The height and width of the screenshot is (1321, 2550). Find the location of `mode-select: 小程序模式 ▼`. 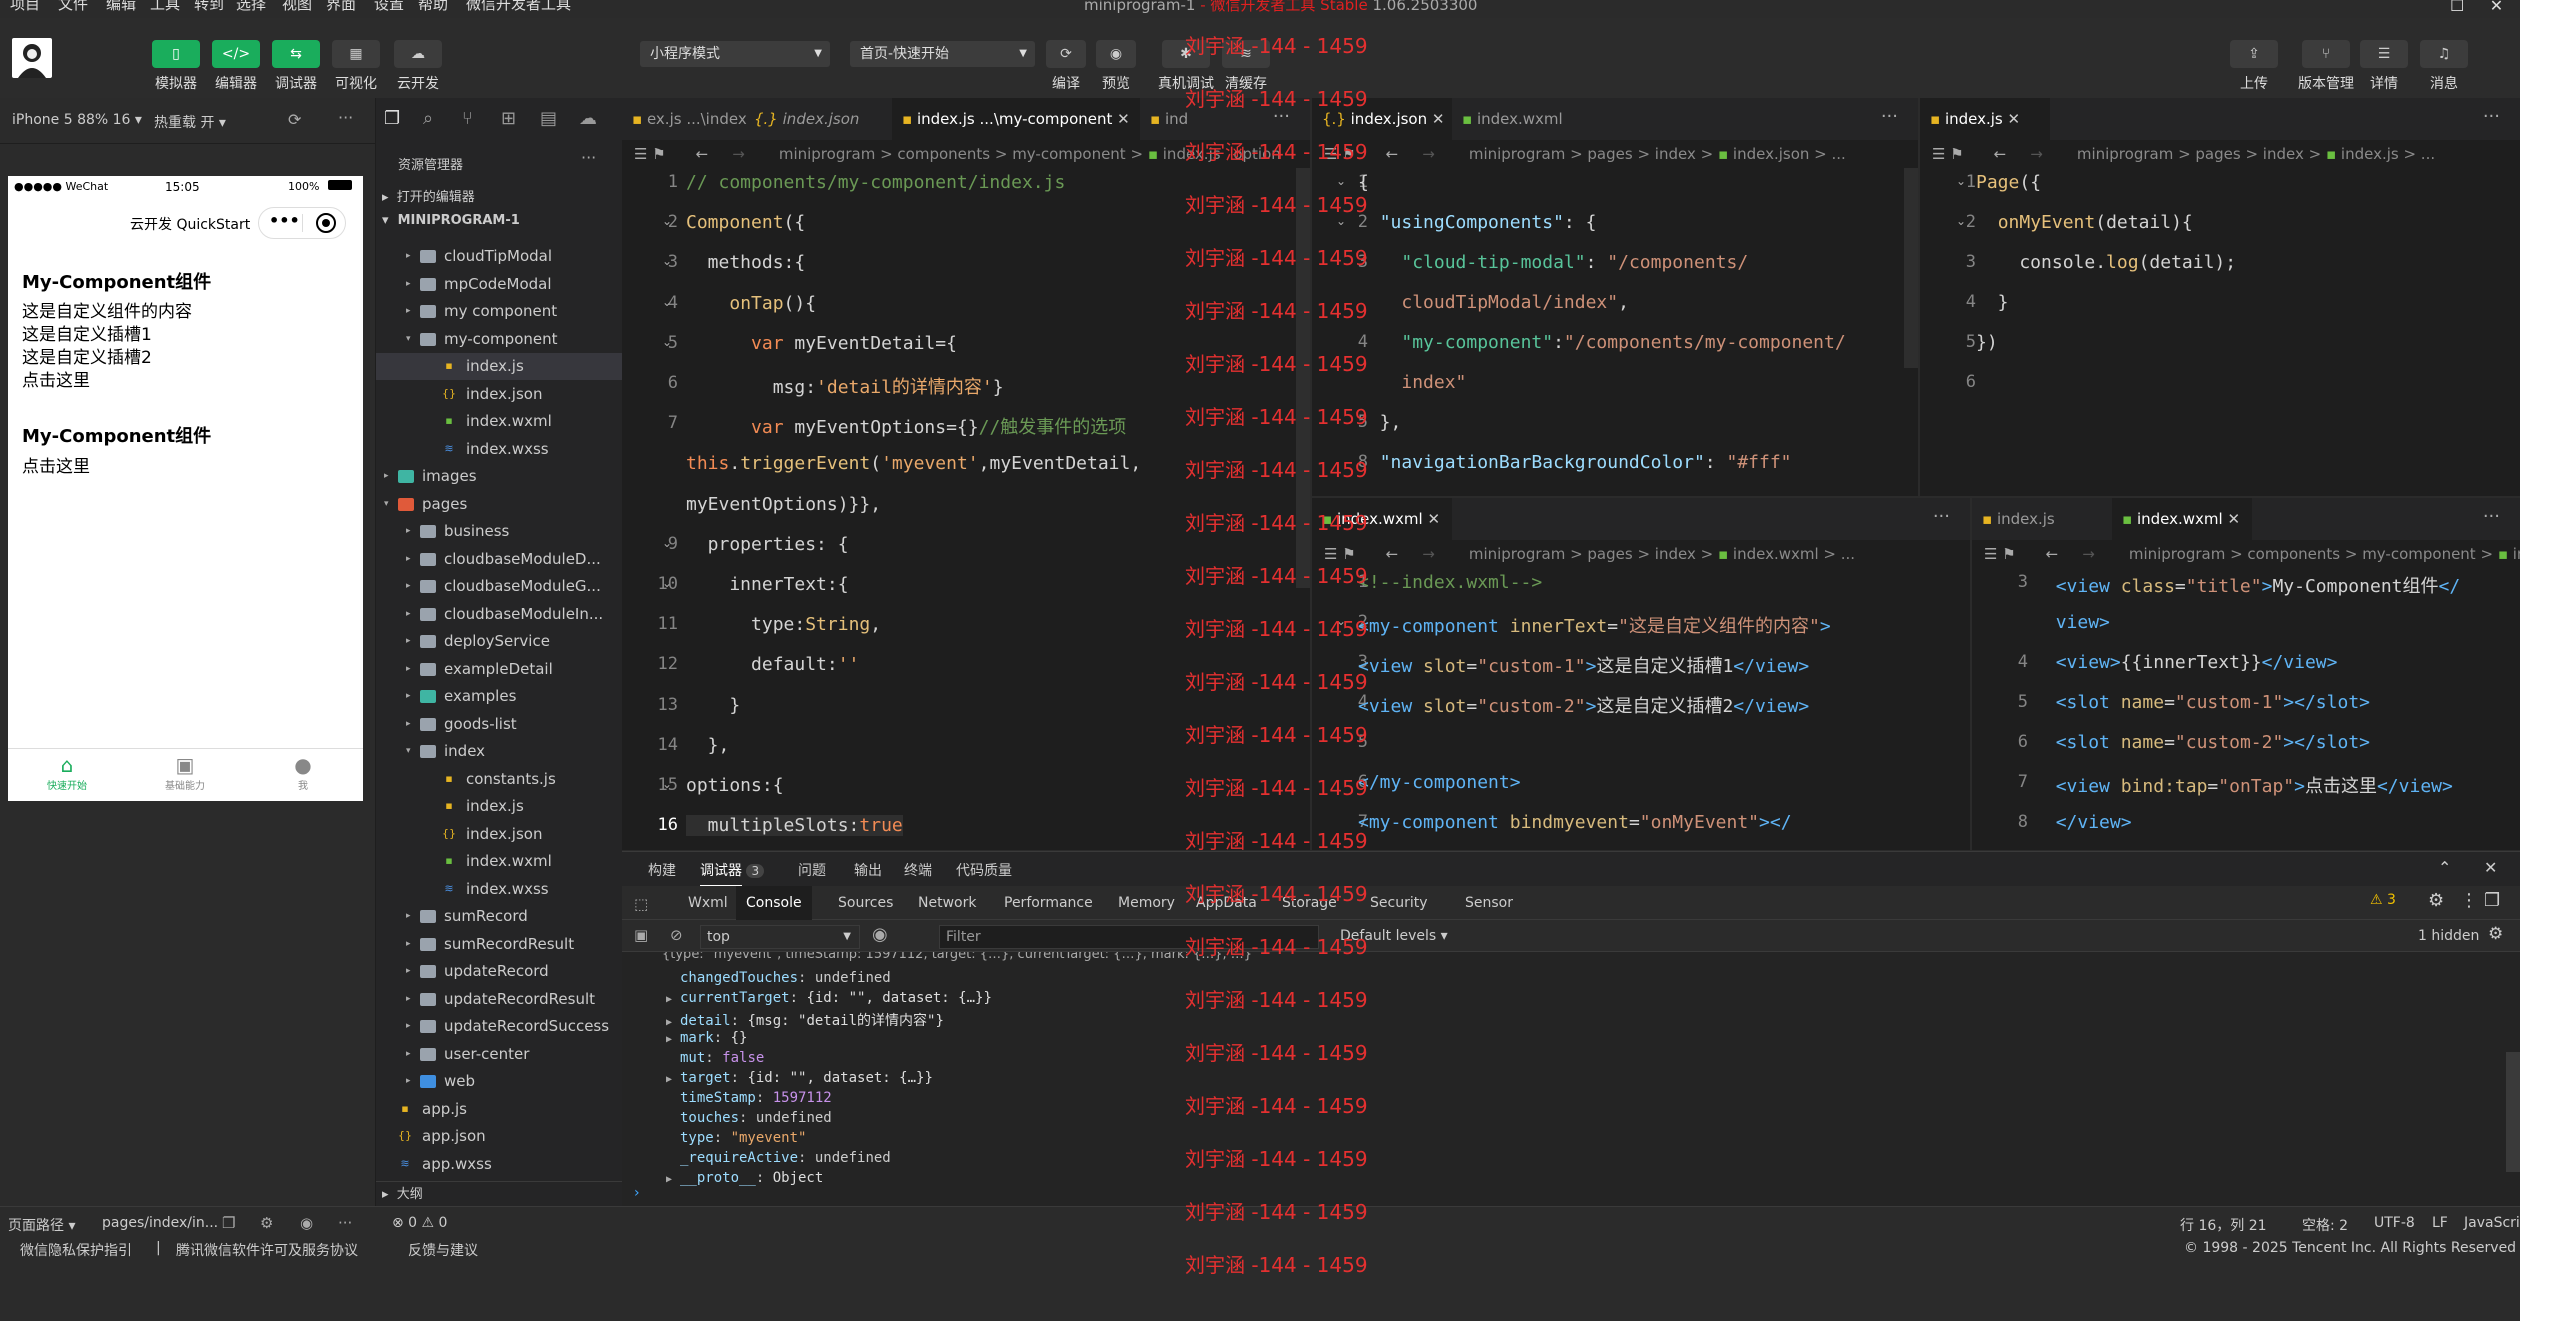

mode-select: 小程序模式 ▼ is located at coordinates (735, 54).